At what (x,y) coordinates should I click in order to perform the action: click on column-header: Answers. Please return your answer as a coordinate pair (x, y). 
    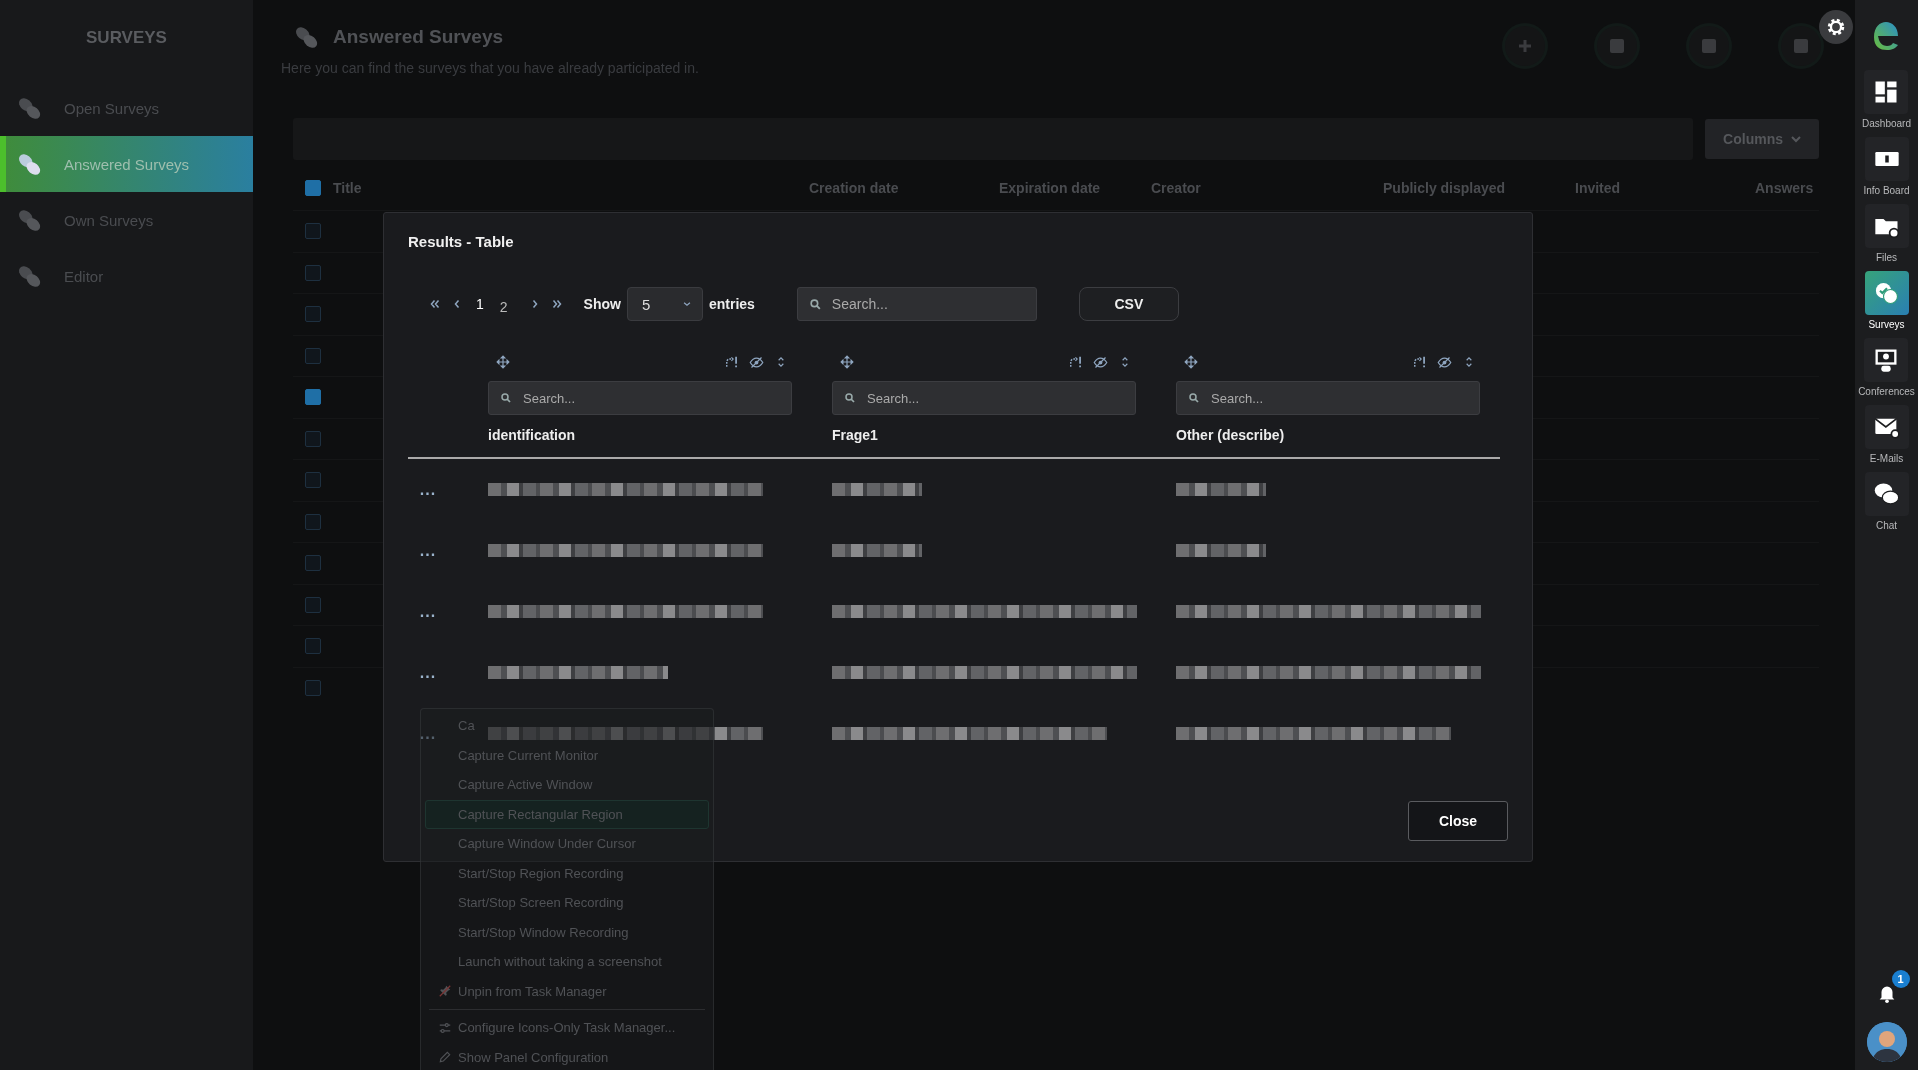
    Looking at the image, I should click on (1805, 188).